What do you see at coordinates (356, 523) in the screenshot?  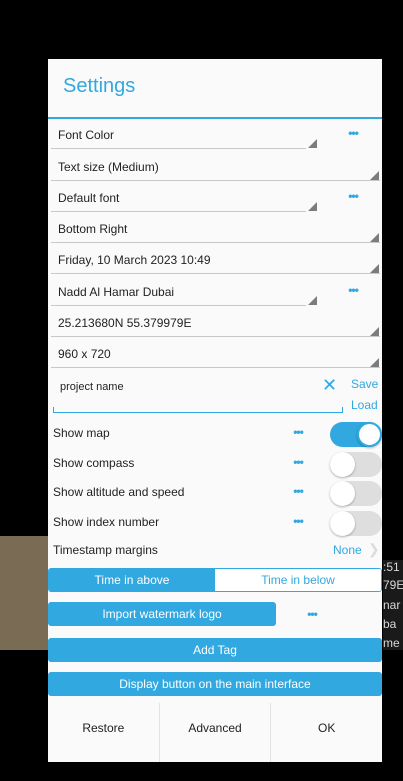 I see `show-index-toggle` at bounding box center [356, 523].